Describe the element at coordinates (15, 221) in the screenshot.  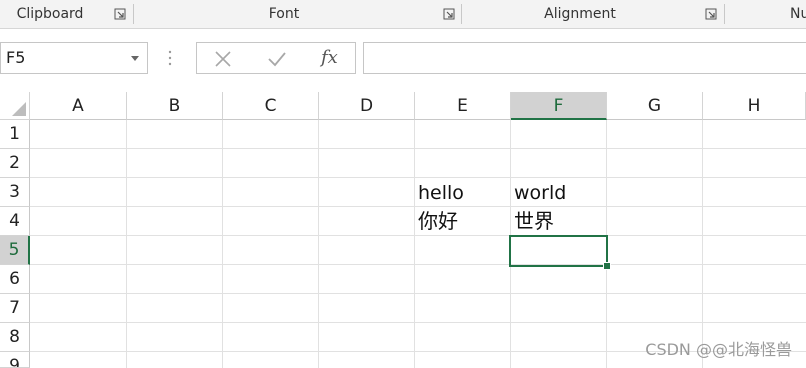
I see `row-header-4: 4` at that location.